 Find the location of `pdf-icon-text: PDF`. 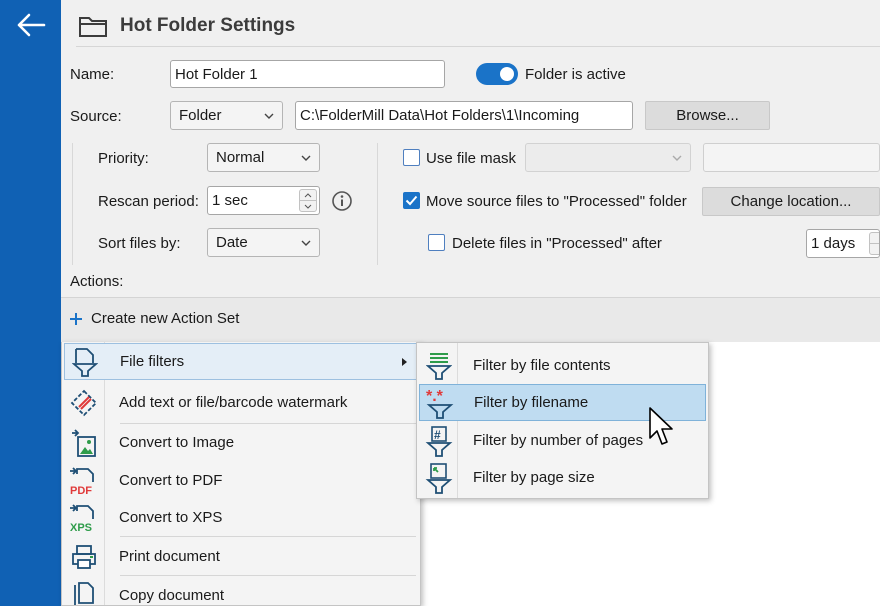

pdf-icon-text: PDF is located at coordinates (81, 490).